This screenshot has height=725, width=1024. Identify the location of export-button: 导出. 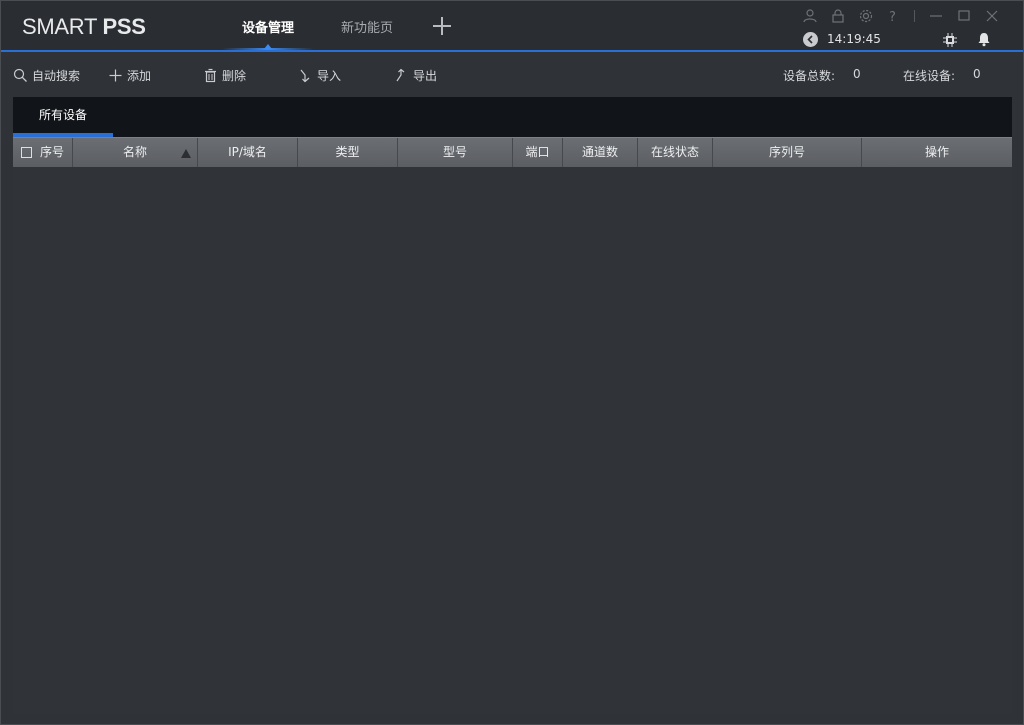
(415, 75).